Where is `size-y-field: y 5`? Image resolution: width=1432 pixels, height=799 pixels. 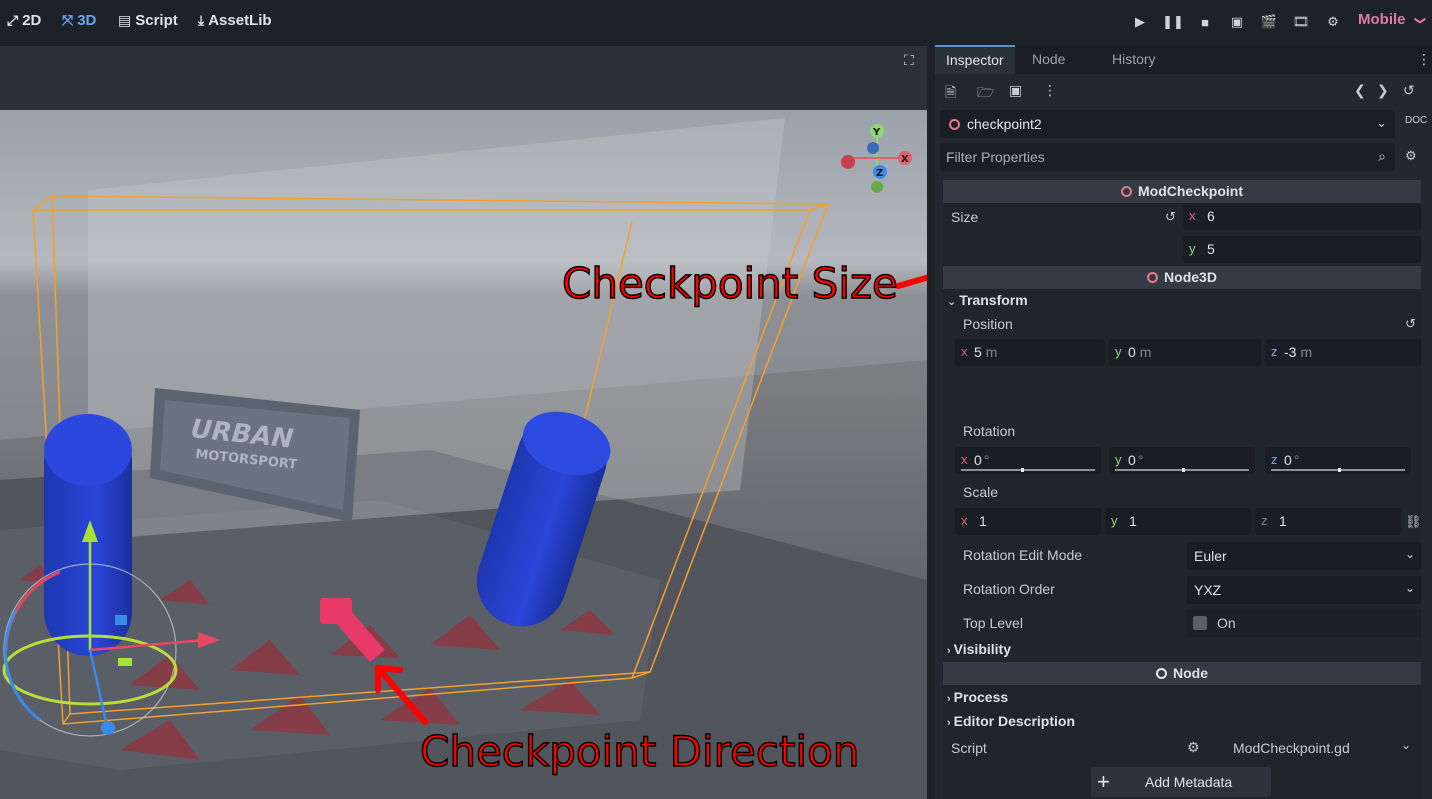 size-y-field: y 5 is located at coordinates (1302, 249).